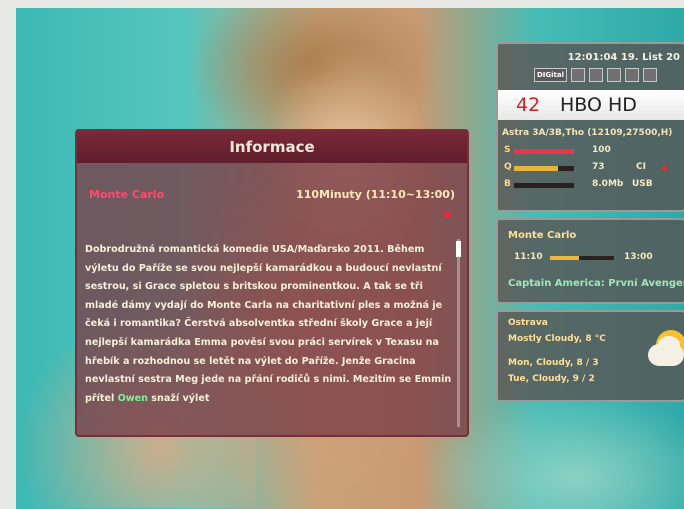  Describe the element at coordinates (650, 75) in the screenshot. I see `lock-icon` at that location.